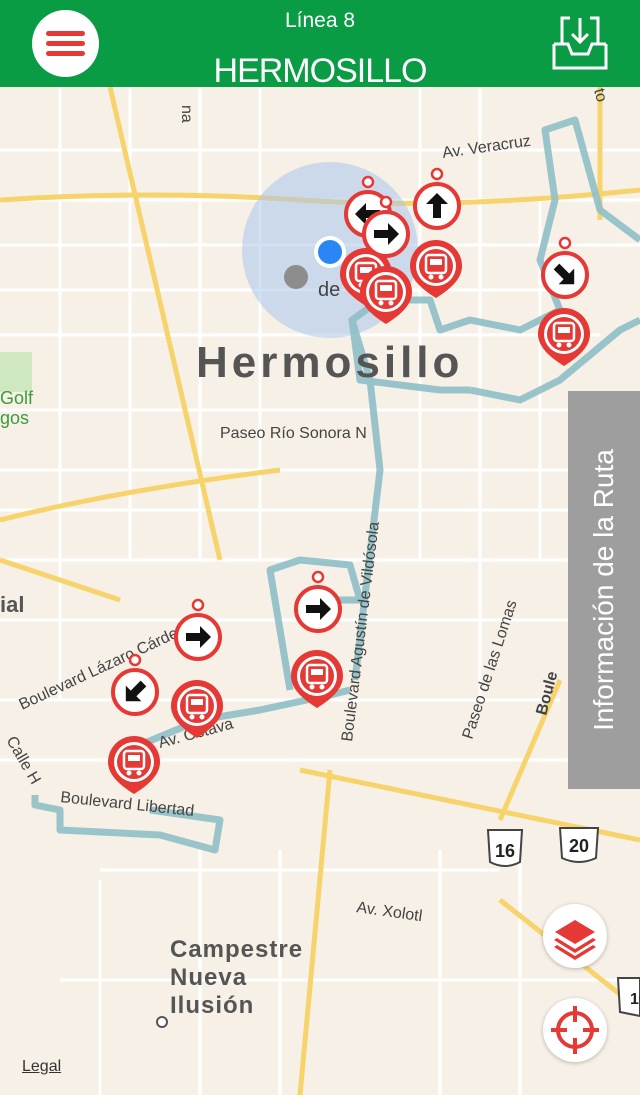  What do you see at coordinates (575, 940) in the screenshot?
I see `layers-icon` at bounding box center [575, 940].